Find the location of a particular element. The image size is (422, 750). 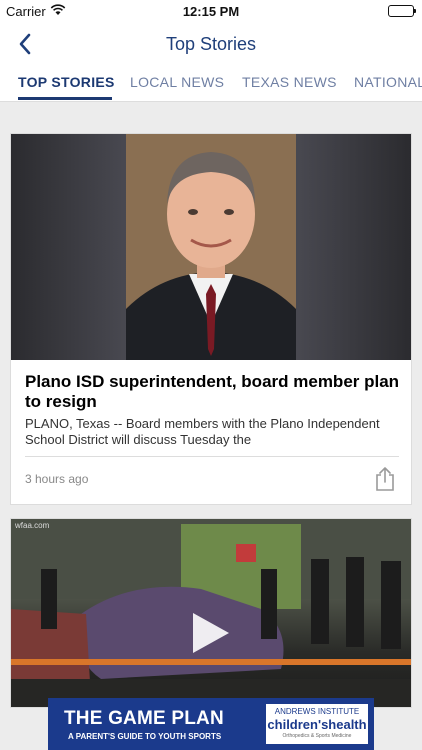

share-button is located at coordinates (385, 479).